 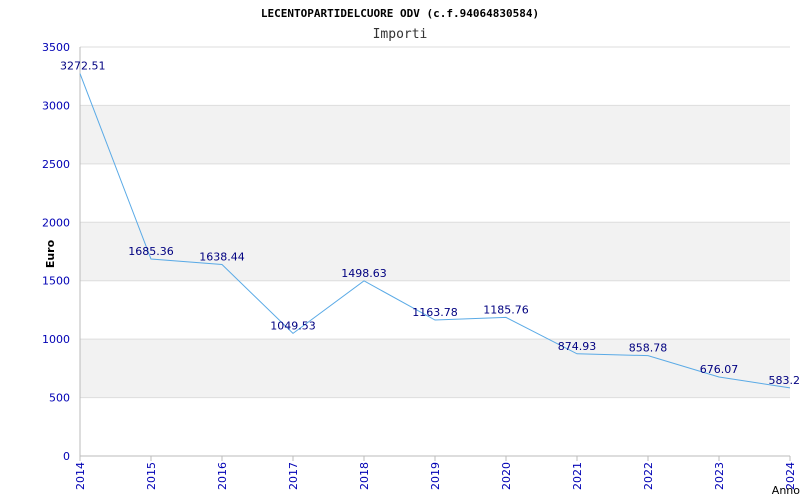 I want to click on data-label: 1638.44, so click(x=222, y=257).